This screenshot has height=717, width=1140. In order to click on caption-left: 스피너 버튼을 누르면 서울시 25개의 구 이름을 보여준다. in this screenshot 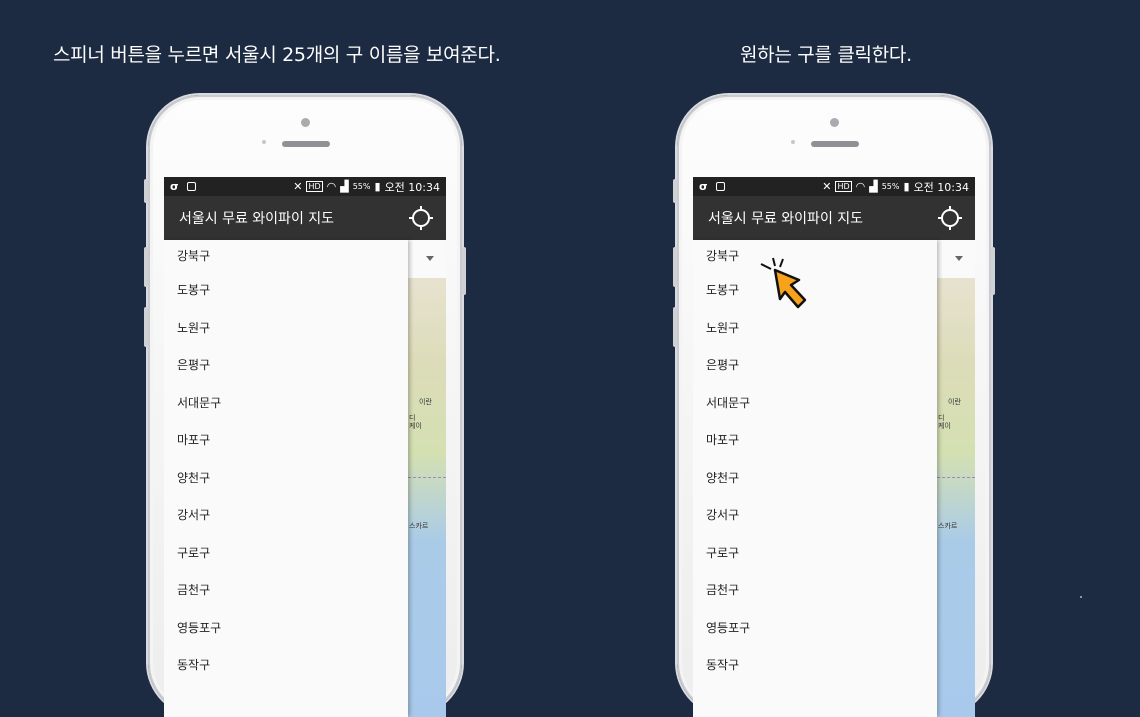, I will do `click(277, 55)`.